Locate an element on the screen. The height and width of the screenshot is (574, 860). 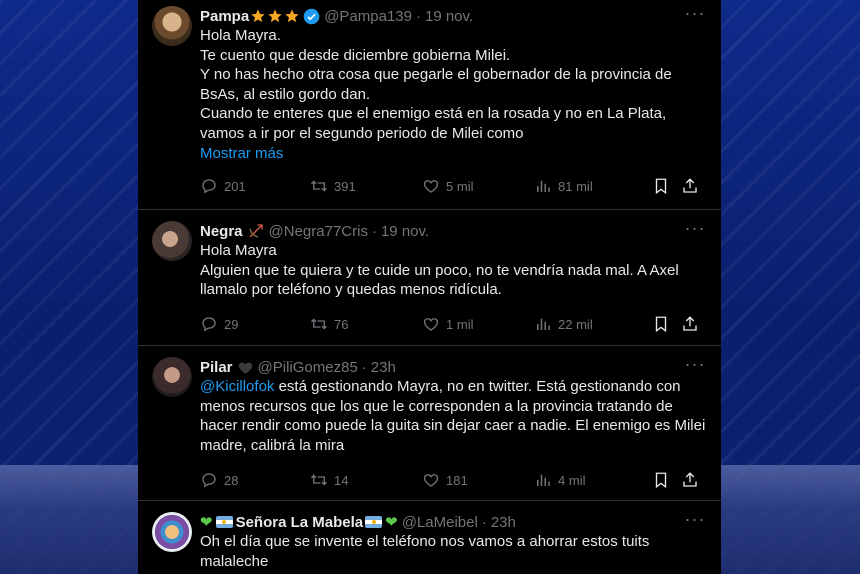
repost-count: 14 is located at coordinates (341, 480).